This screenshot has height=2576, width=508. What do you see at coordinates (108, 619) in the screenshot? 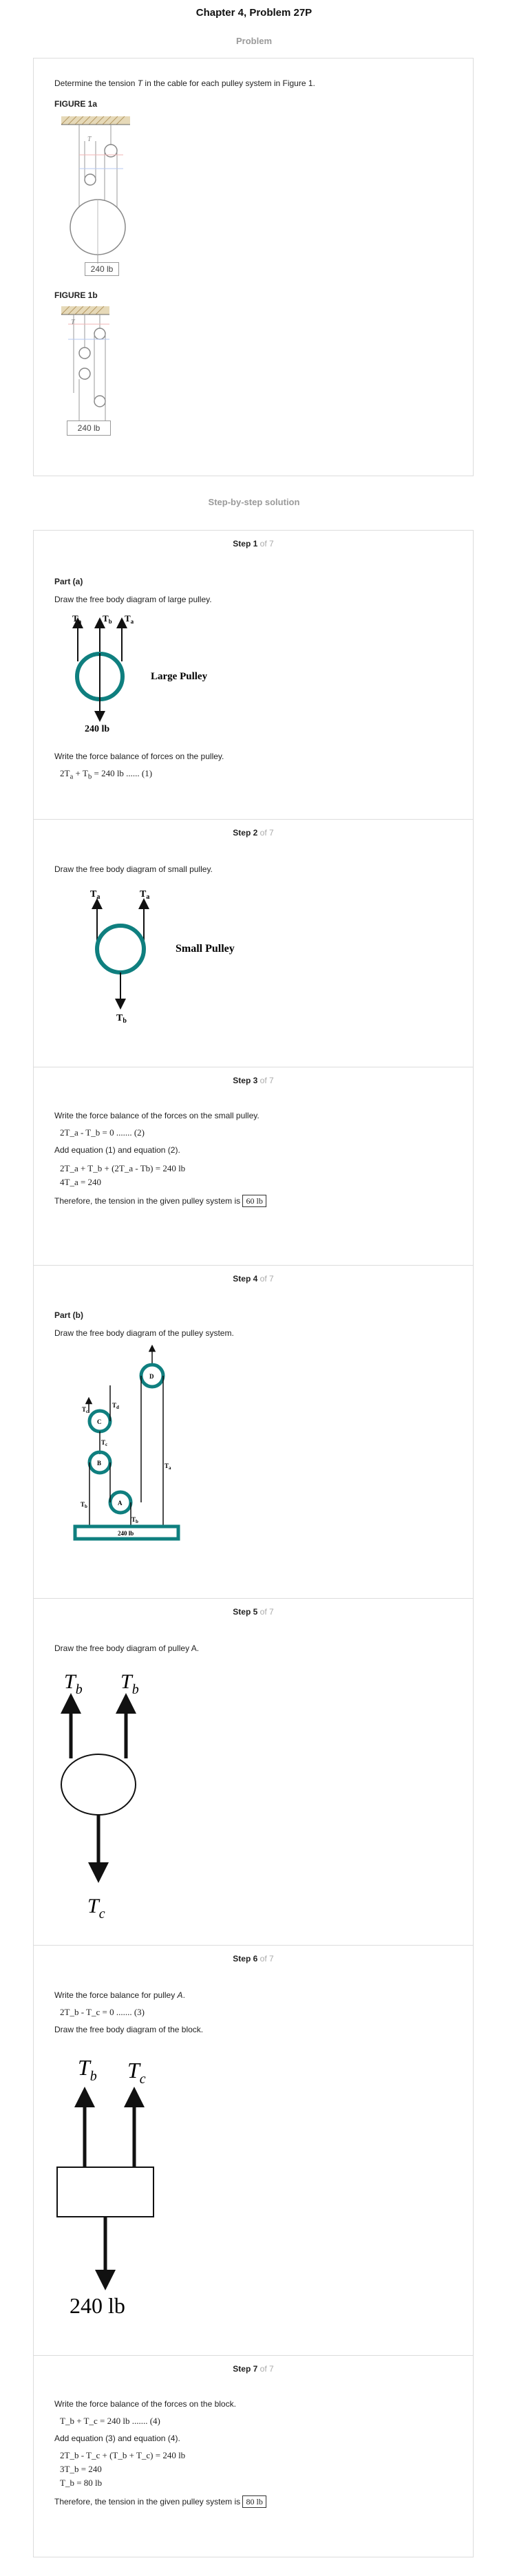
I see `large-pulley-tb: Tb` at bounding box center [108, 619].